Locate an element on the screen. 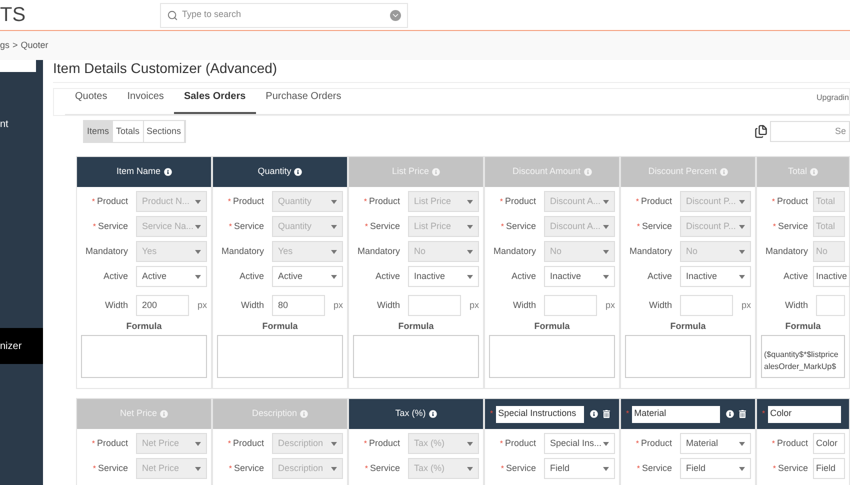 This screenshot has height=485, width=850. width-input: 80 is located at coordinates (299, 305).